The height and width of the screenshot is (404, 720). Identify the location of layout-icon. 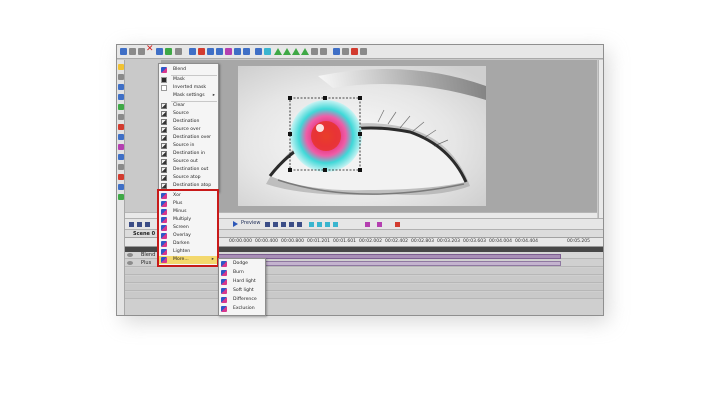
(192, 51).